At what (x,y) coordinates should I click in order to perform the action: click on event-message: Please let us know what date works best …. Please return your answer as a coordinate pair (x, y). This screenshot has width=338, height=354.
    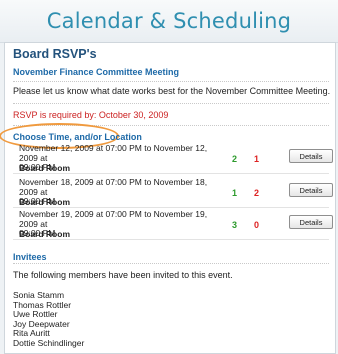
    Looking at the image, I should click on (172, 91).